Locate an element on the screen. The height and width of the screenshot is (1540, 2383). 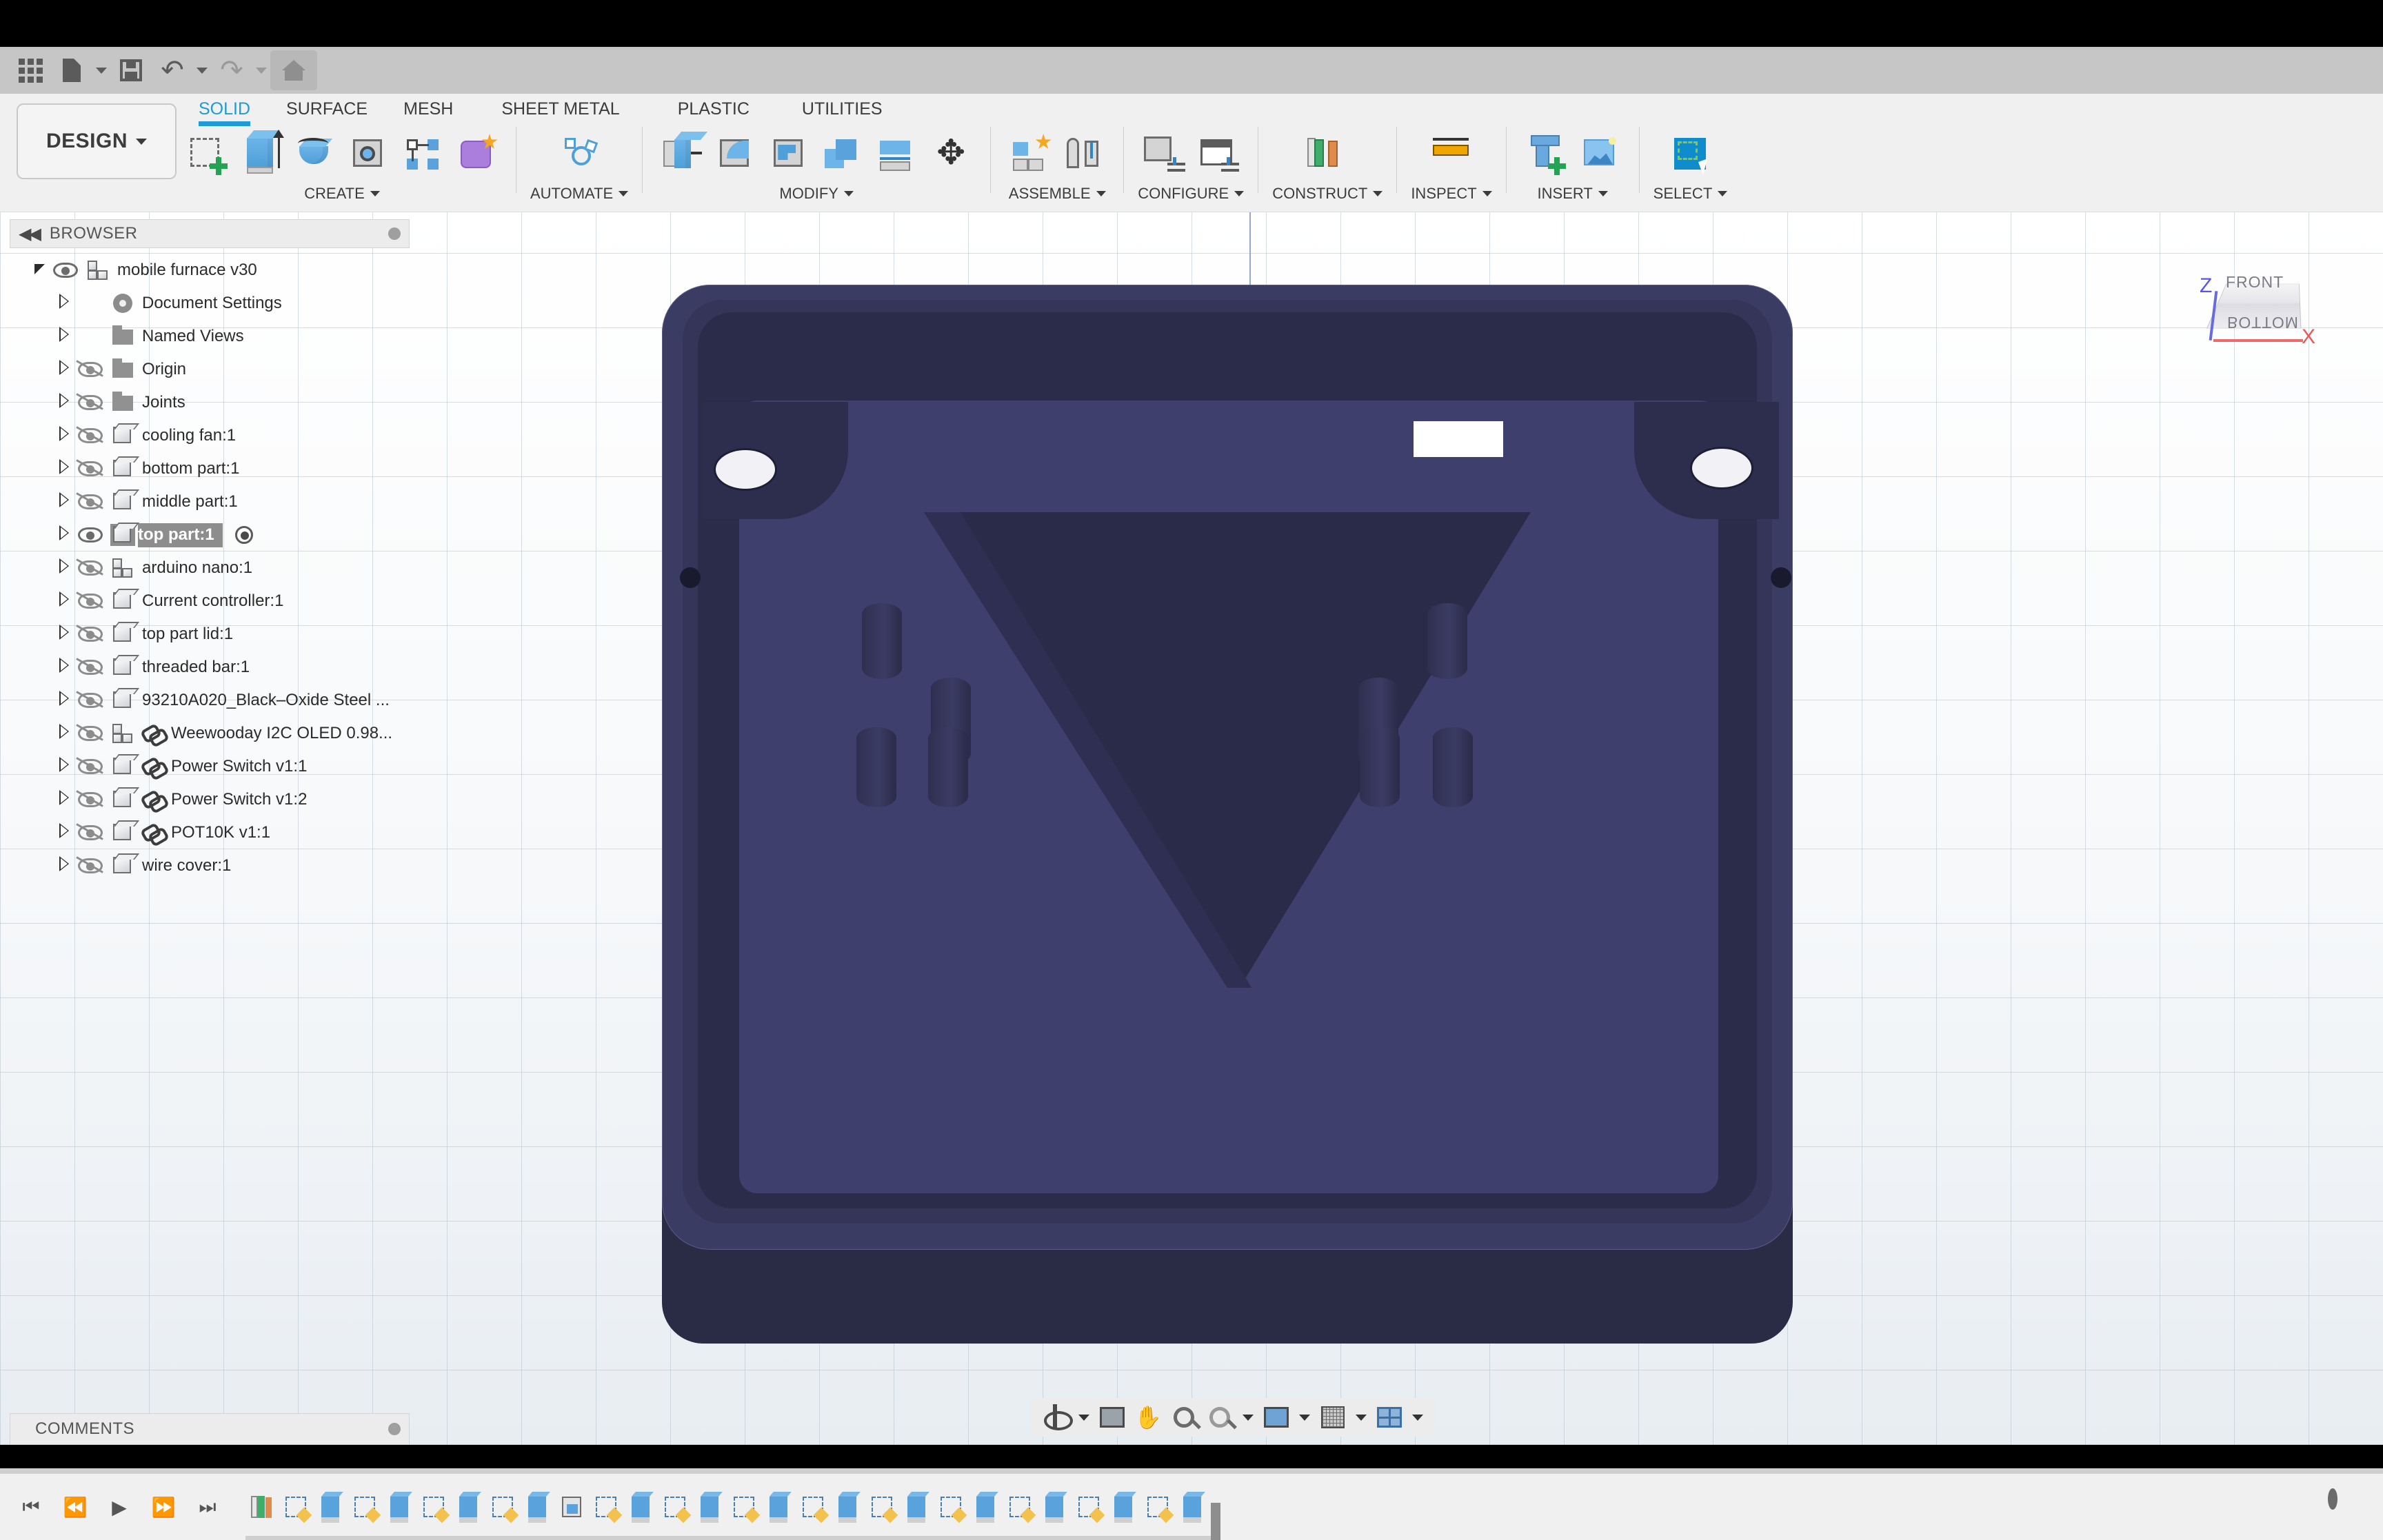
browser-tree-item: middle part:1 is located at coordinates (210, 502).